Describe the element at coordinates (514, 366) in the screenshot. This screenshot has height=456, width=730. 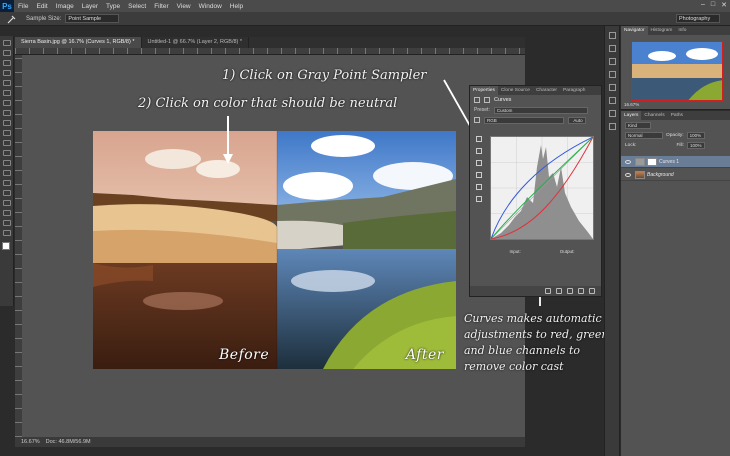
I see `curves-note-line-4: remove color cast` at that location.